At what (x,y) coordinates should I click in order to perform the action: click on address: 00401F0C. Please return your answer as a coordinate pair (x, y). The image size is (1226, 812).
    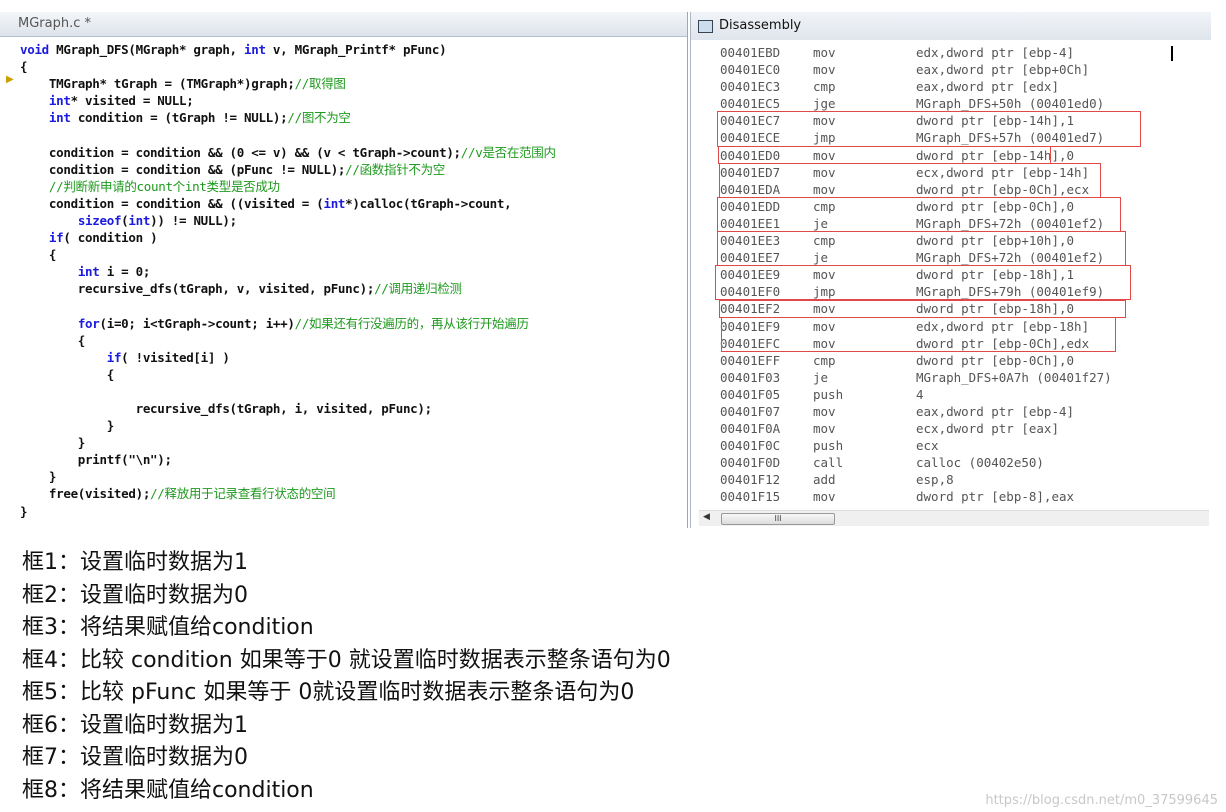
    Looking at the image, I should click on (750, 446).